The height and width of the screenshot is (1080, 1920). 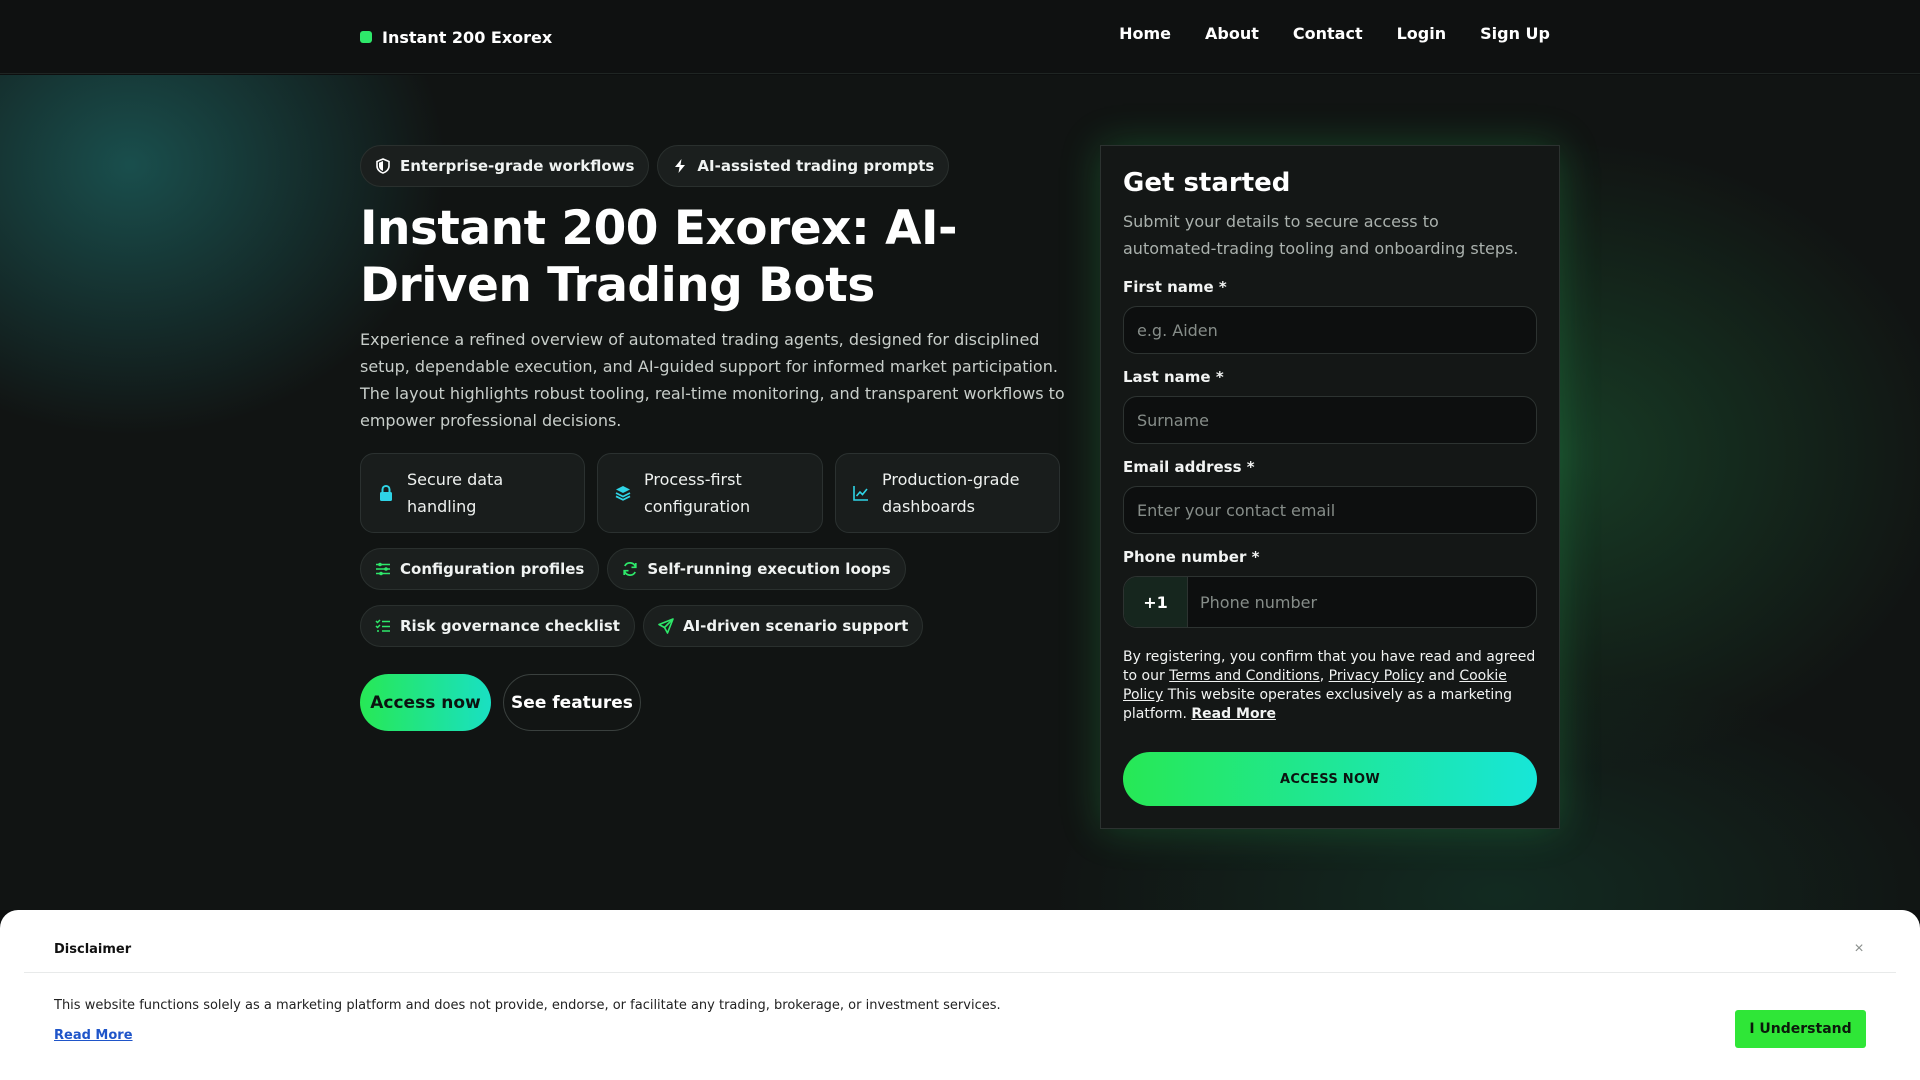 I want to click on first-name-label: First name *, so click(x=1175, y=287).